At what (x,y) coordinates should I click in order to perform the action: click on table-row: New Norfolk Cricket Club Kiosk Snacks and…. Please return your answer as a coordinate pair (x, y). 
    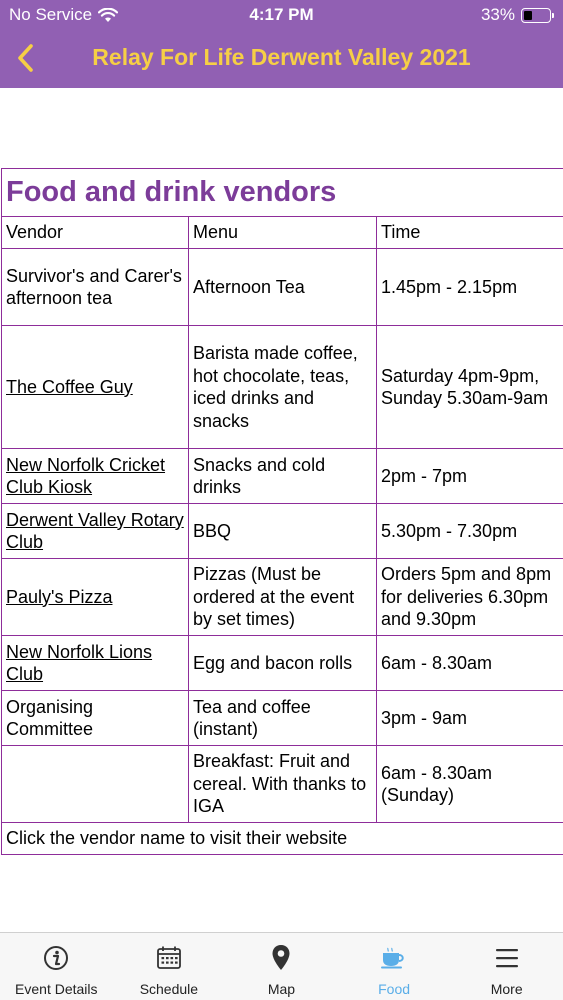
    Looking at the image, I should click on (282, 476).